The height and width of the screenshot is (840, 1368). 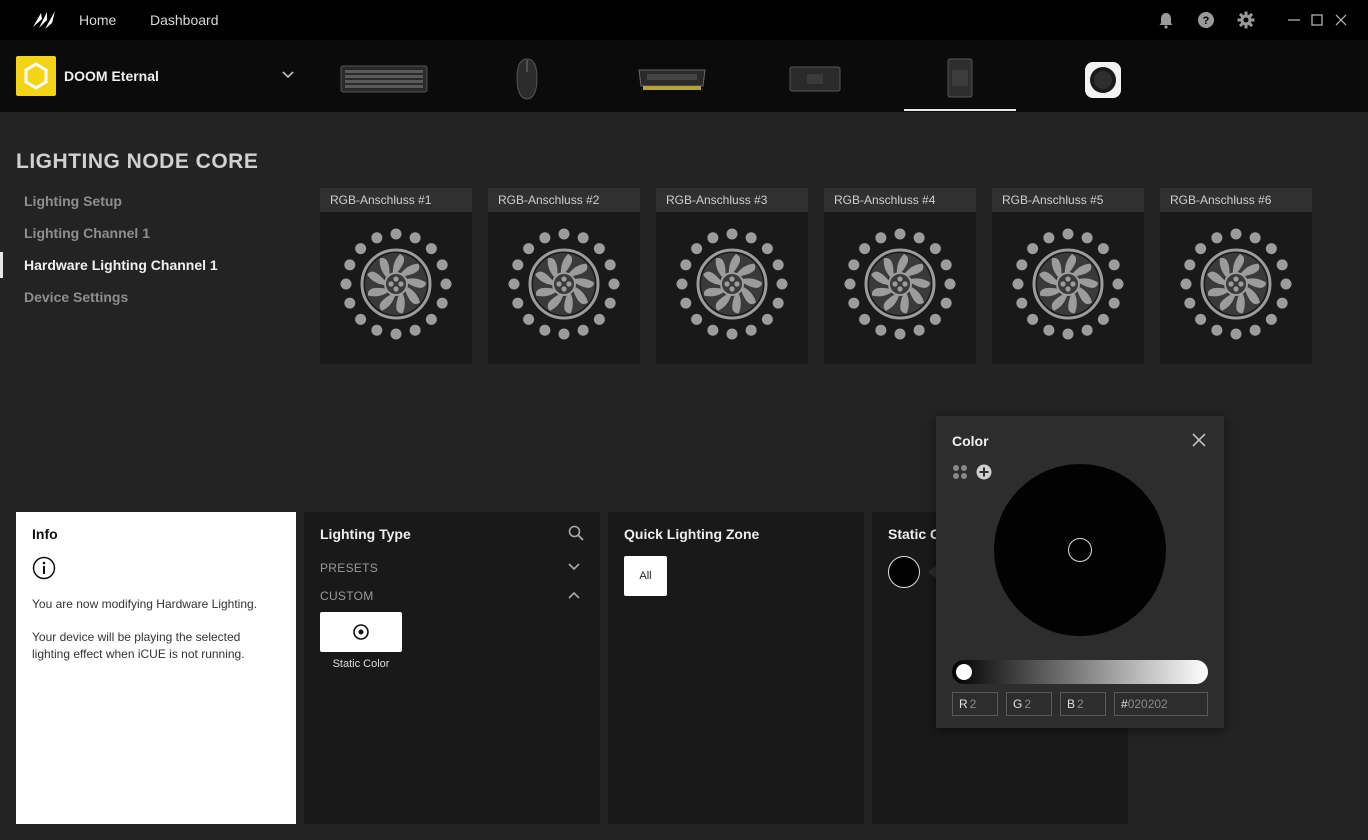 I want to click on device-bar: DOOM Eternal, so click(x=684, y=76).